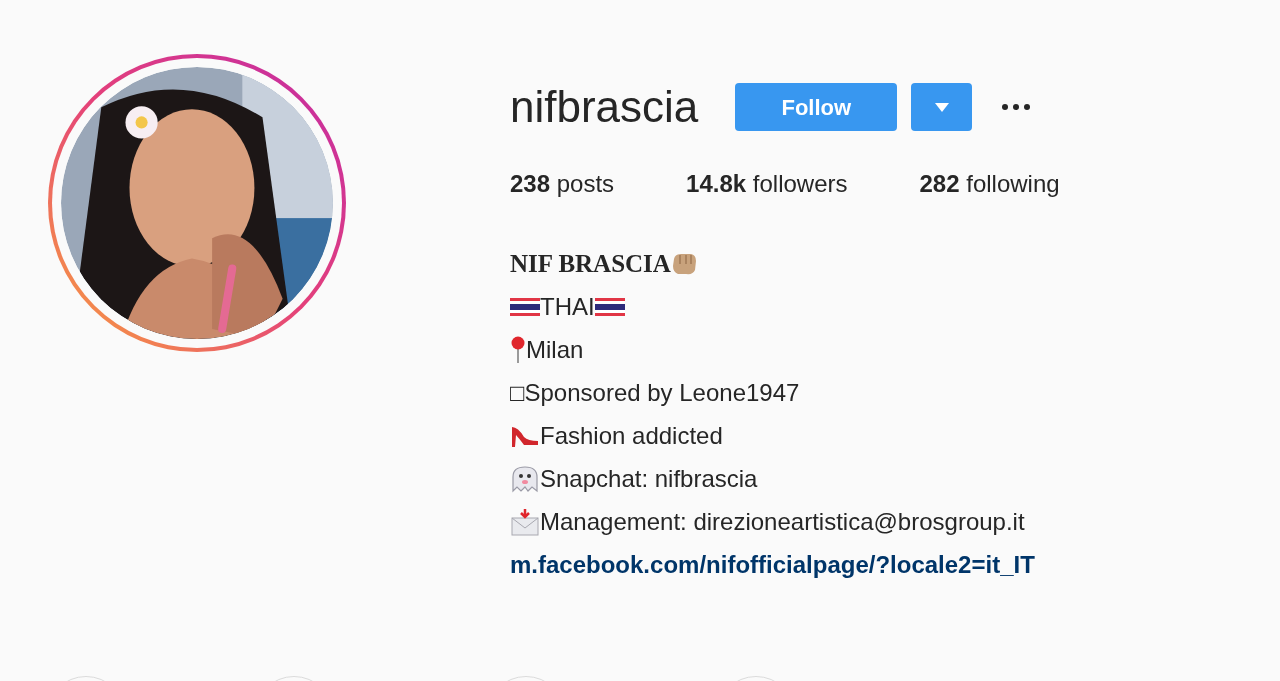 The width and height of the screenshot is (1280, 681). Describe the element at coordinates (567, 306) in the screenshot. I see `bio-line: THAI` at that location.